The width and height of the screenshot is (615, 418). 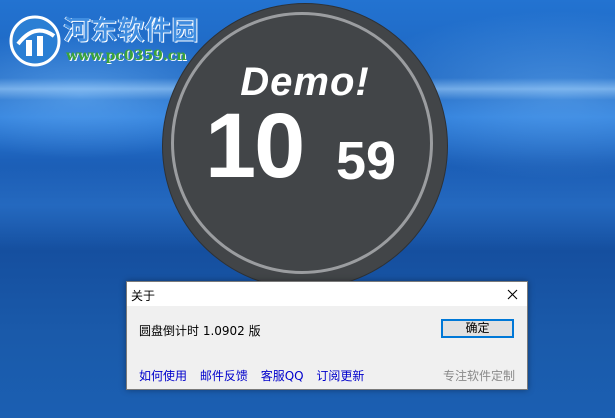 What do you see at coordinates (143, 296) in the screenshot?
I see `dialog-title: 关于` at bounding box center [143, 296].